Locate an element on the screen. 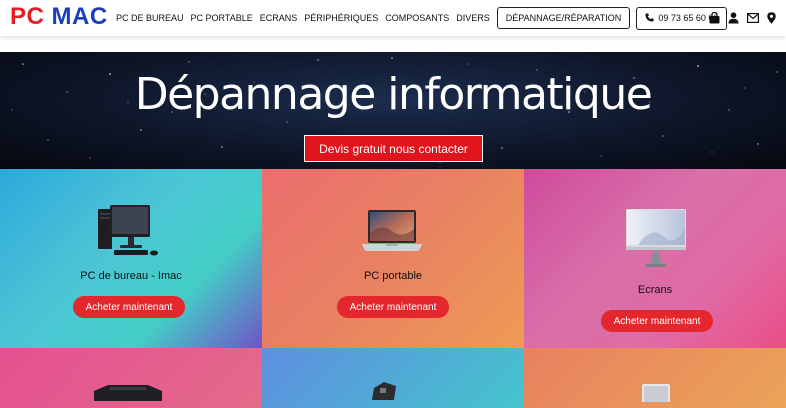 This screenshot has width=786, height=408. phone-icon is located at coordinates (649, 18).